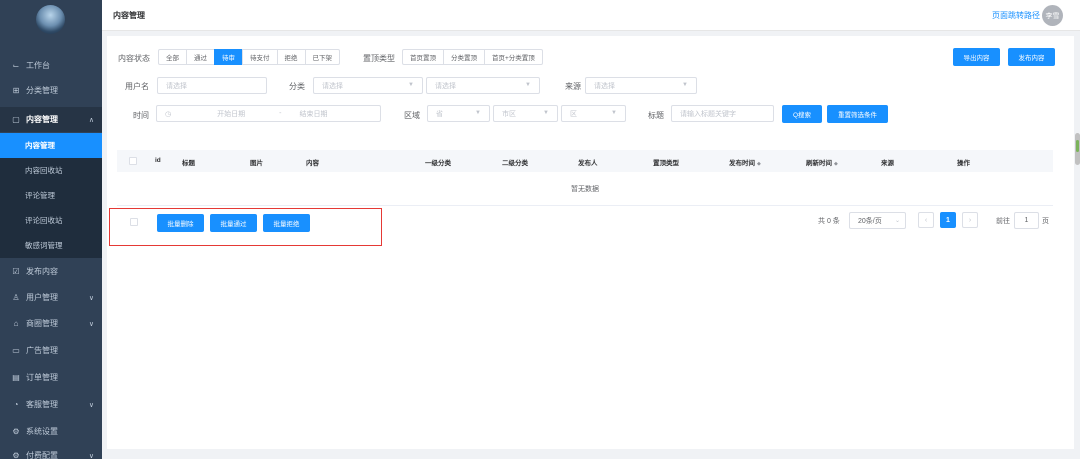 This screenshot has height=459, width=1080. Describe the element at coordinates (212, 85) in the screenshot. I see `username-select: 请选择` at that location.